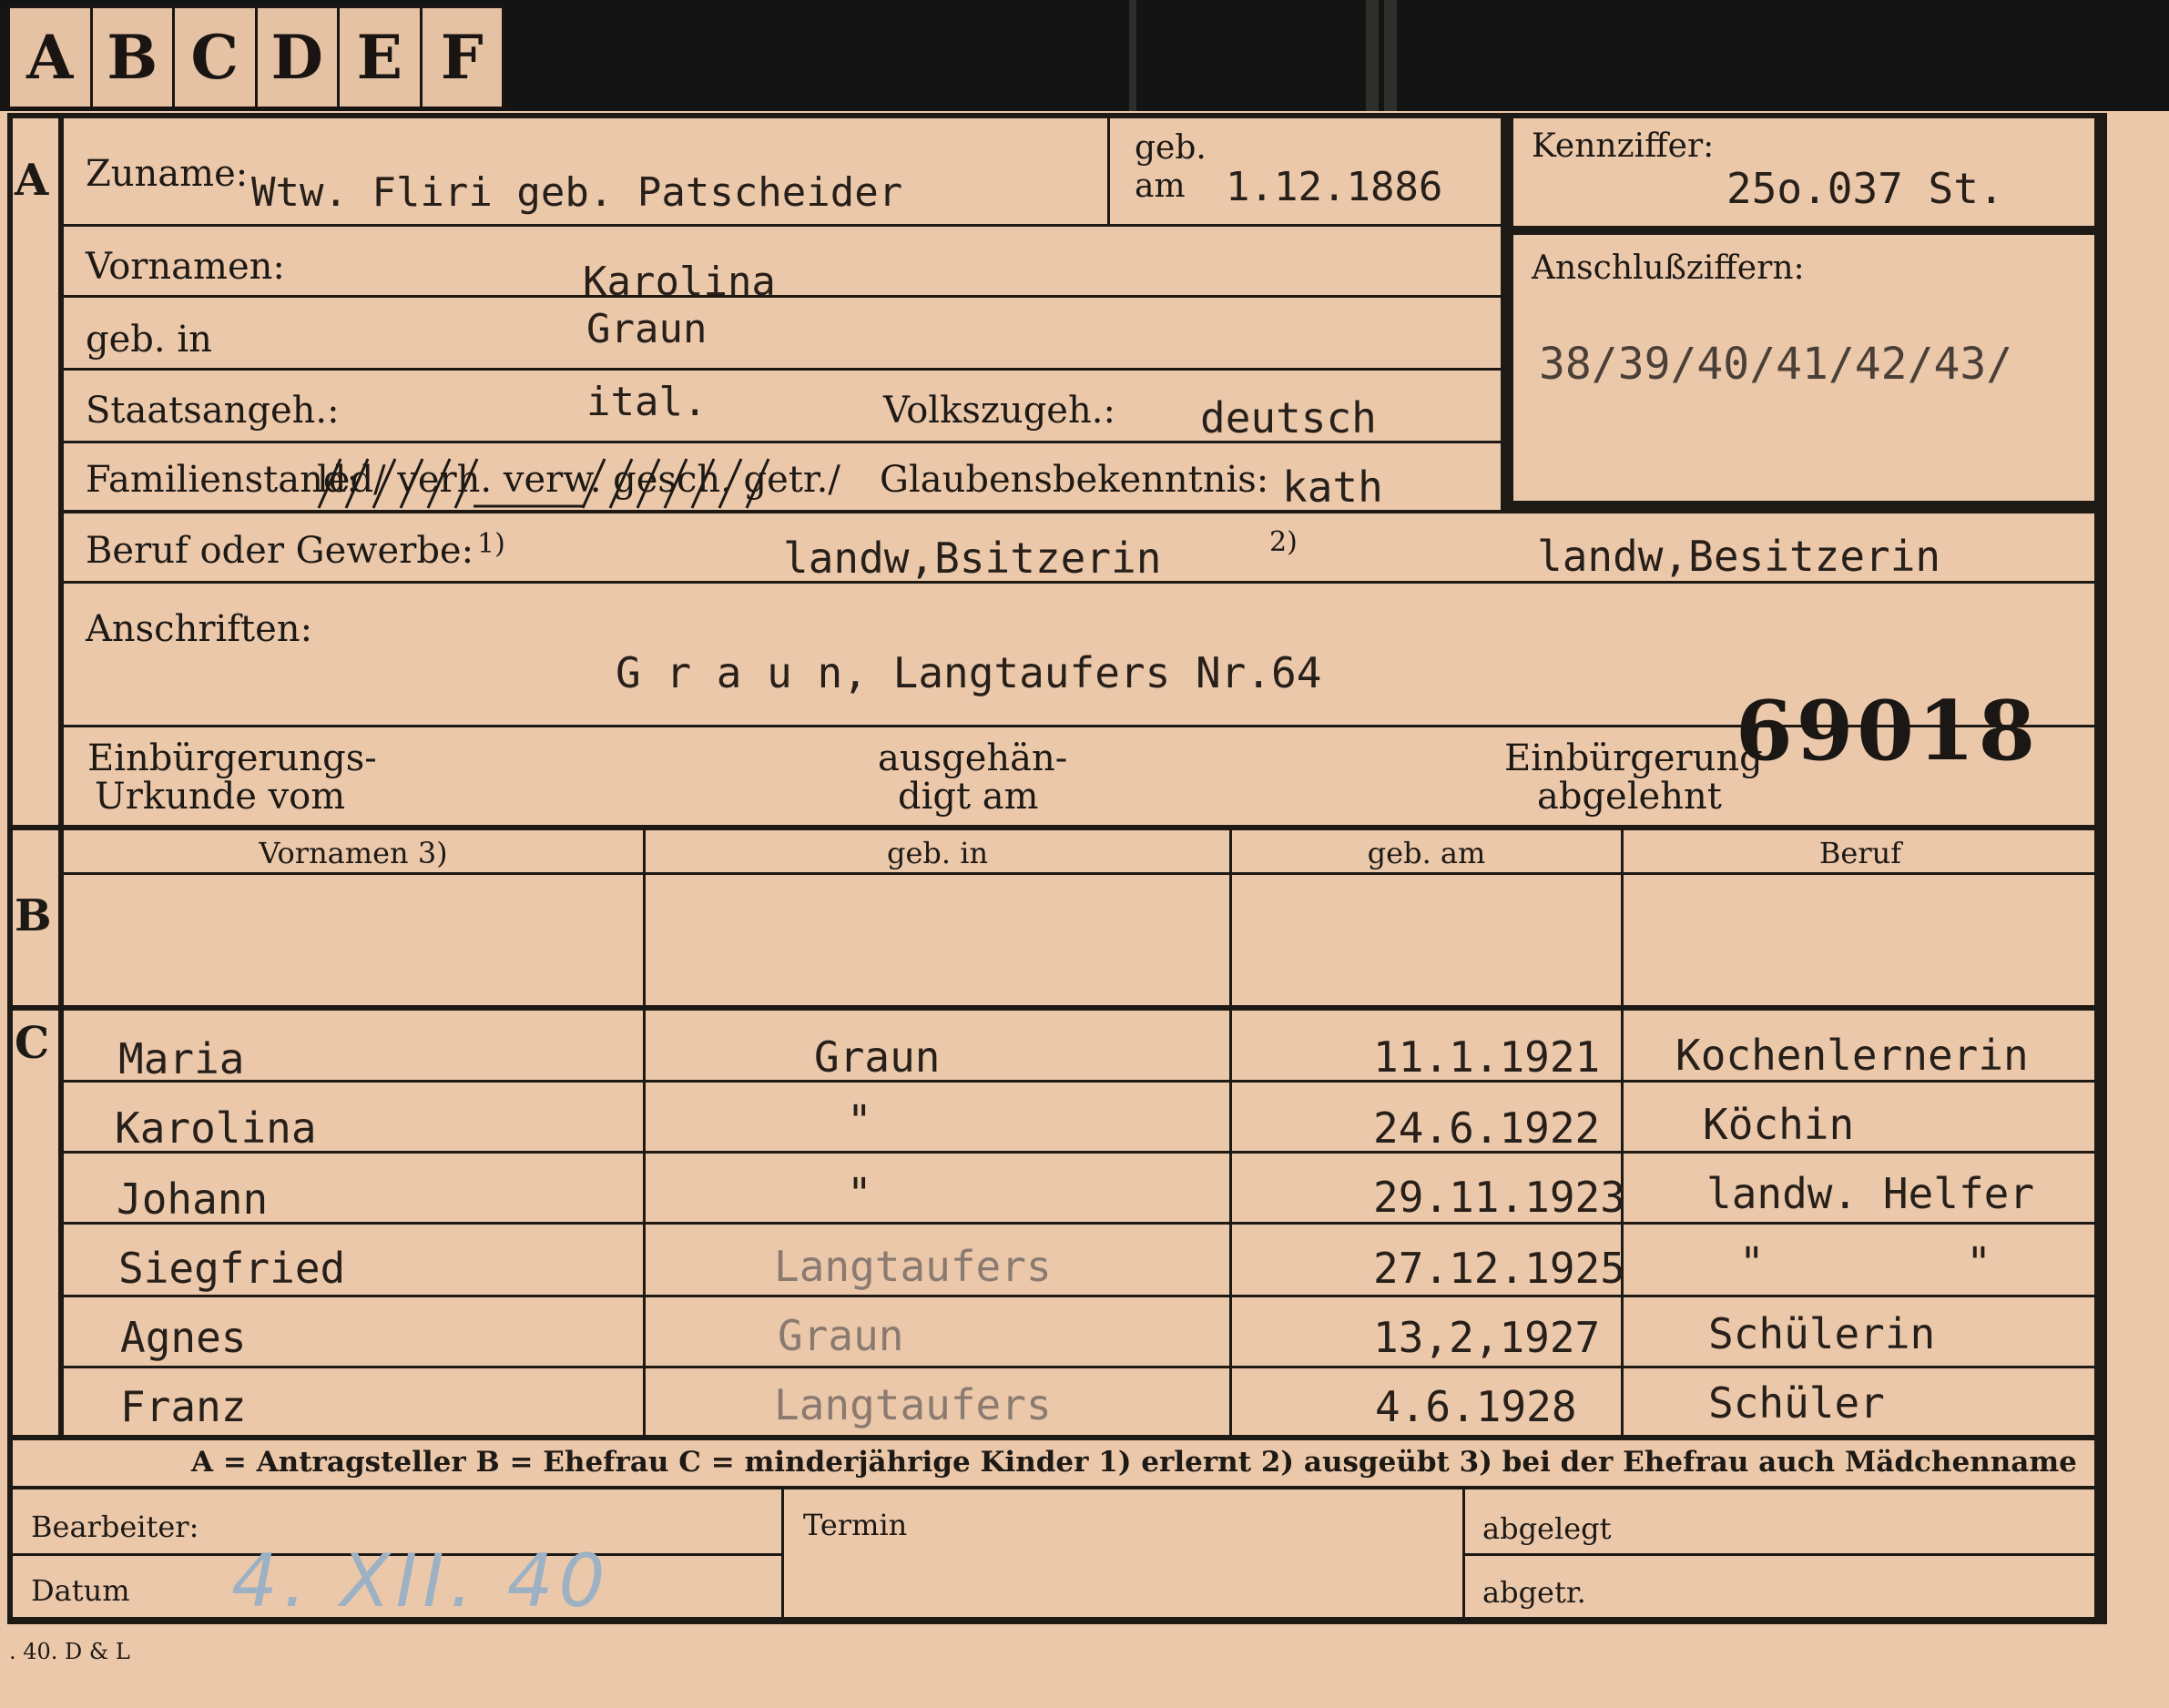  I want to click on tab-c: C, so click(217, 57).